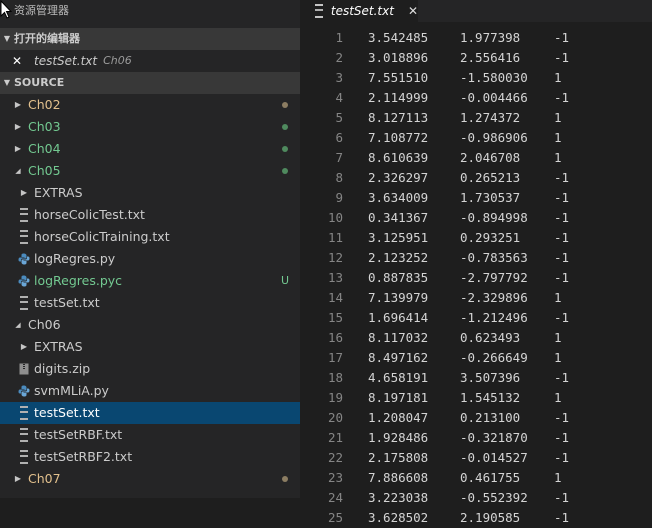  What do you see at coordinates (150, 259) in the screenshot?
I see `tree-file: logRegres.py` at bounding box center [150, 259].